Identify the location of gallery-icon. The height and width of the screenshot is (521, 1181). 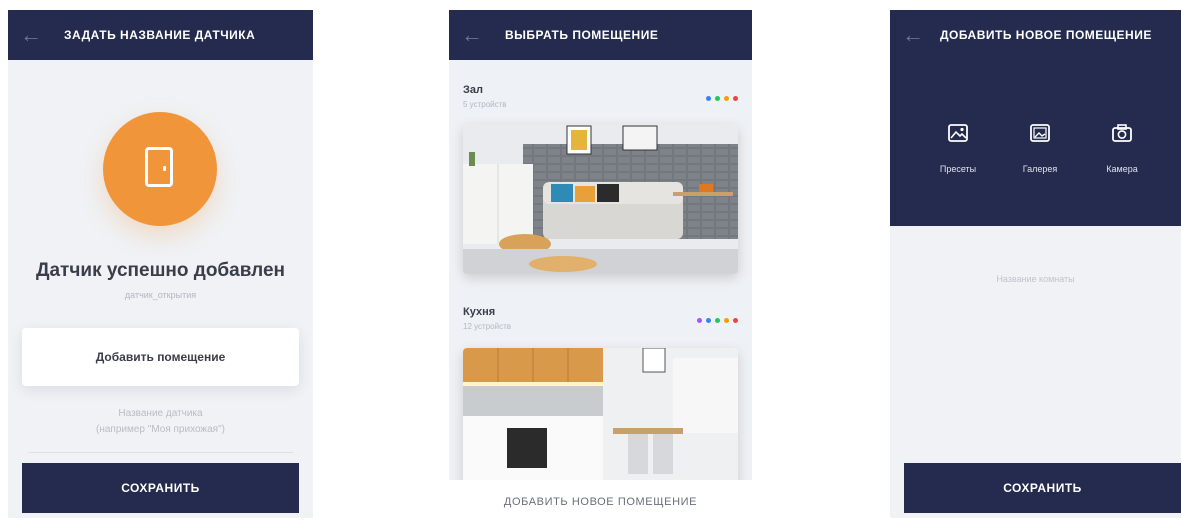
(1040, 133).